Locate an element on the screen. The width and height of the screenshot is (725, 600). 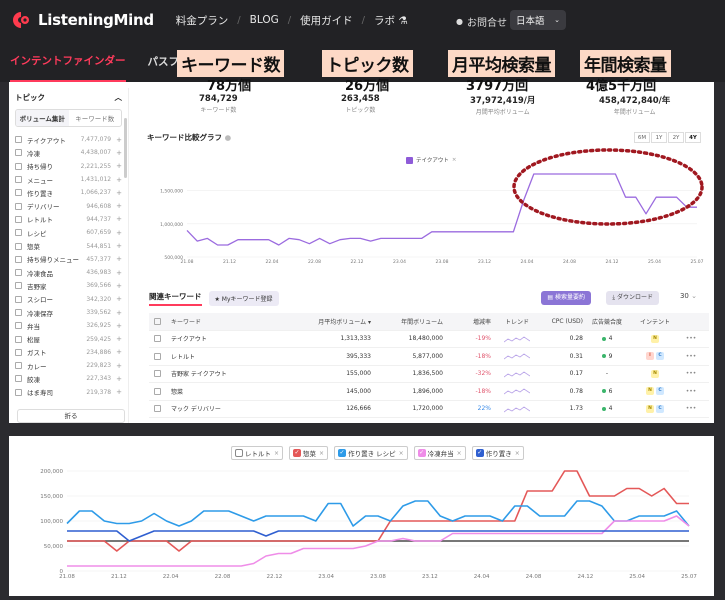
tab-intent-finder: インテントファインダー is located at coordinates (68, 61).